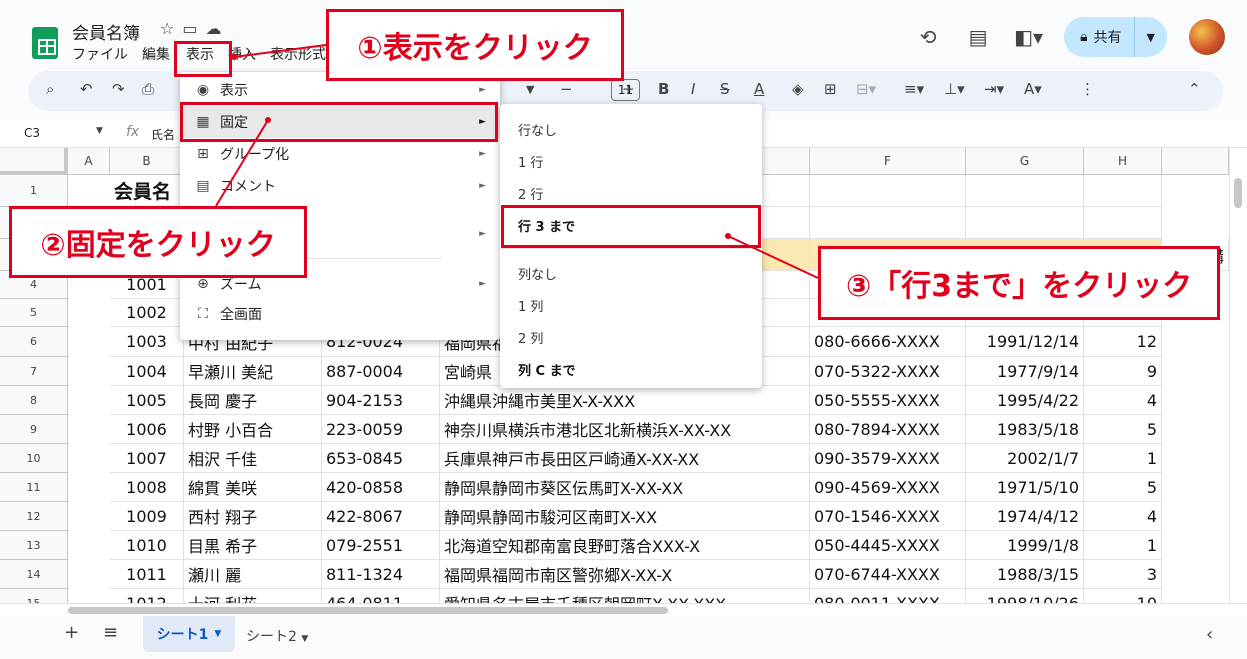 The image size is (1247, 659). Describe the element at coordinates (1025, 596) in the screenshot. I see `birthdate-cell: 1998/10/26` at that location.